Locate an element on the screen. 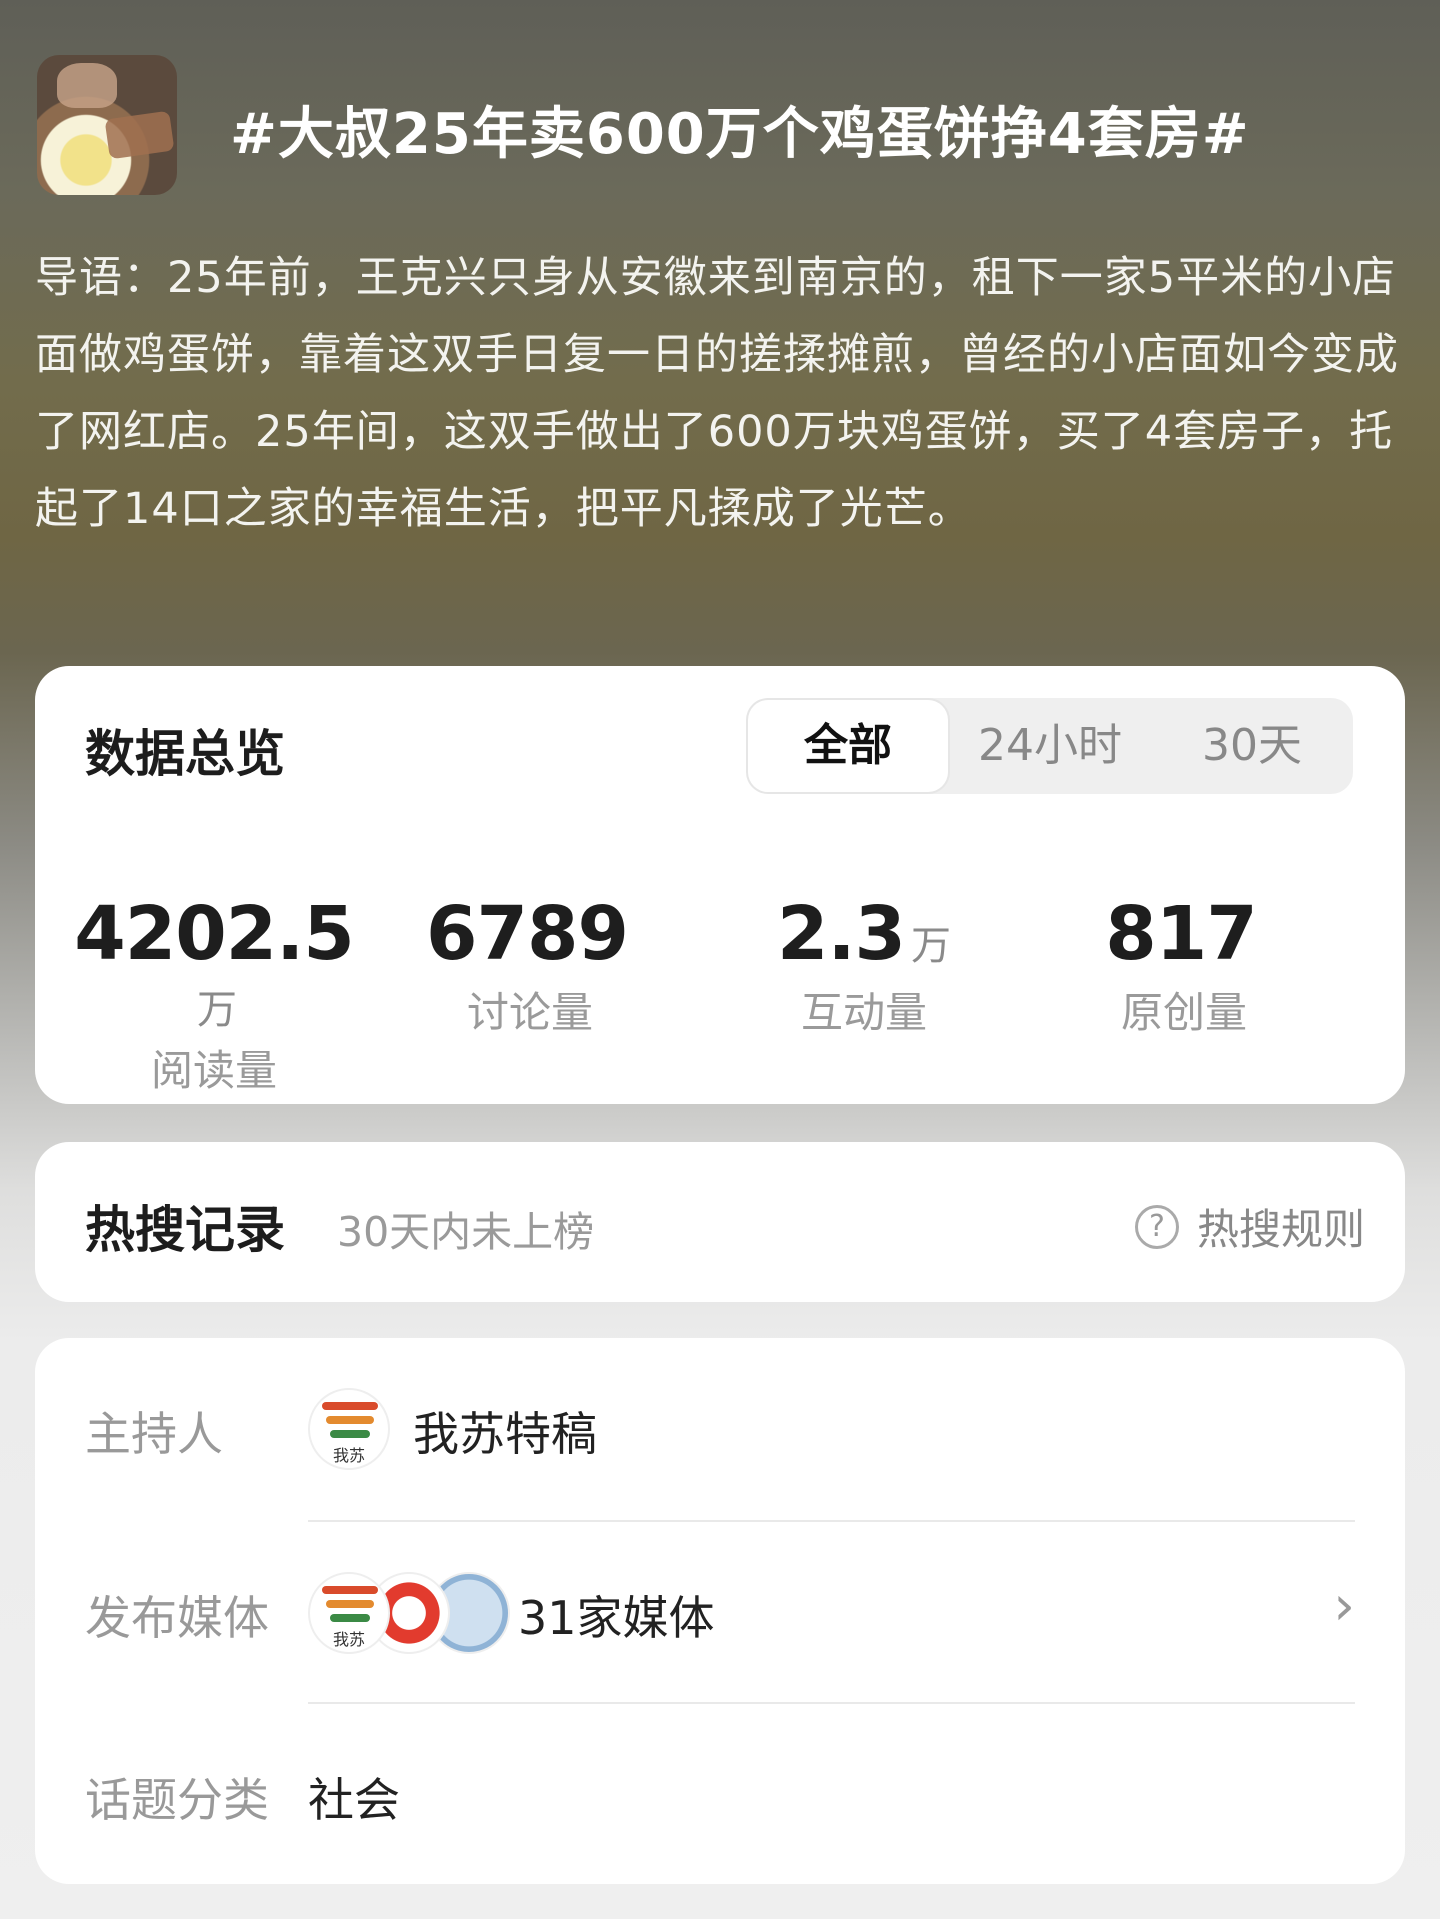 This screenshot has height=1919, width=1440. hot-search-status: 30天内未上榜 is located at coordinates (466, 1232).